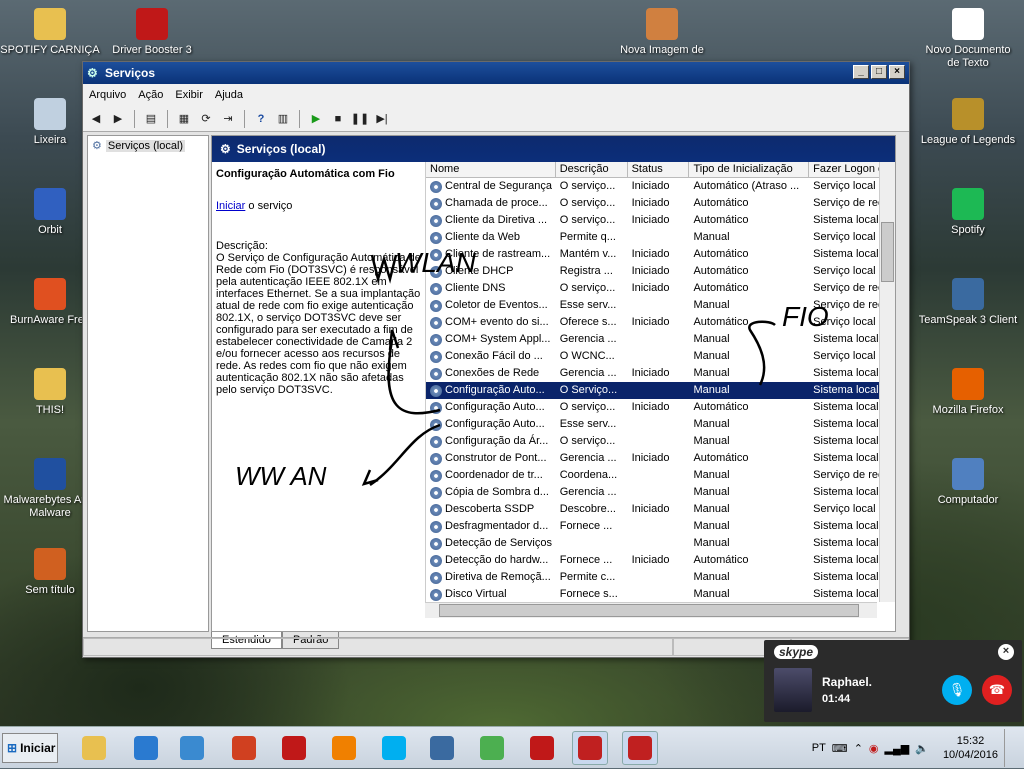 The image size is (1024, 769). Describe the element at coordinates (897, 72) in the screenshot. I see `close-button: ×` at that location.